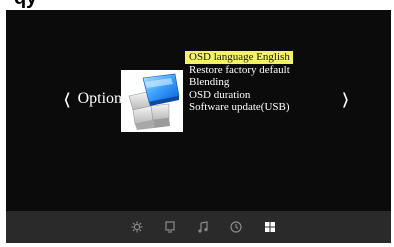  Describe the element at coordinates (20, 5) in the screenshot. I see `cropped-glyph: q` at that location.